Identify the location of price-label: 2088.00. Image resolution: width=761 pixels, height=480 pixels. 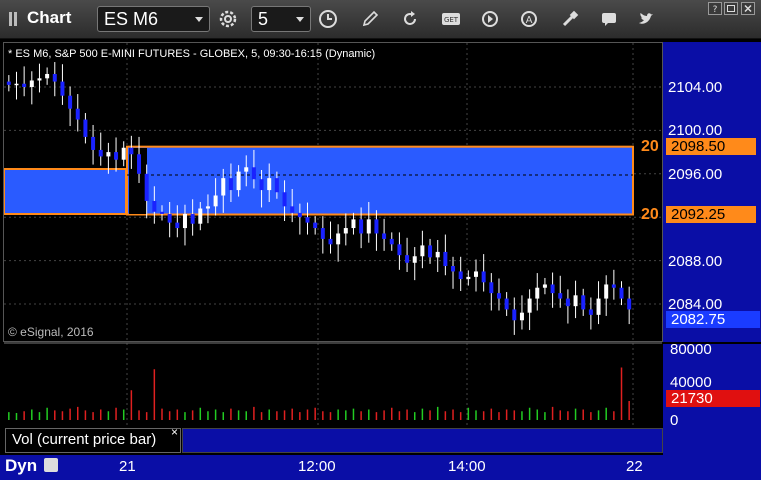
(695, 261).